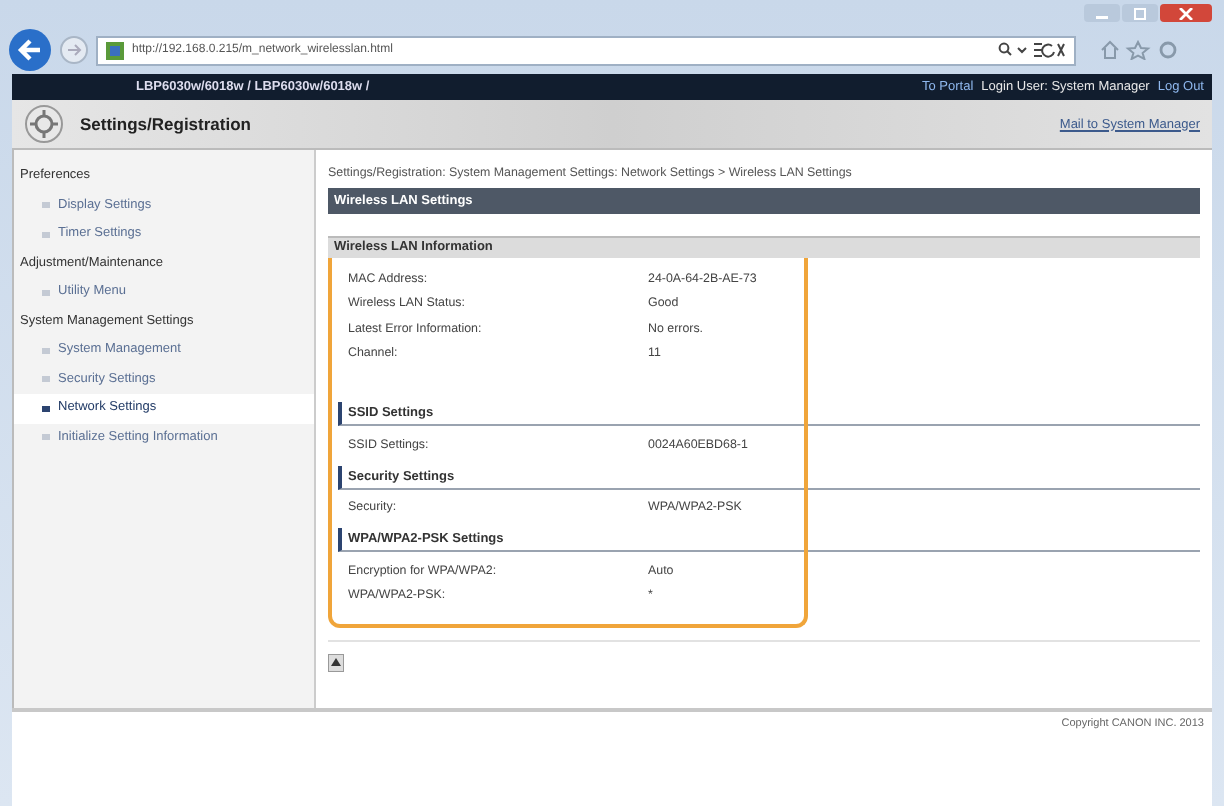 This screenshot has width=1224, height=806. Describe the element at coordinates (1140, 13) in the screenshot. I see `maximize-icon` at that location.